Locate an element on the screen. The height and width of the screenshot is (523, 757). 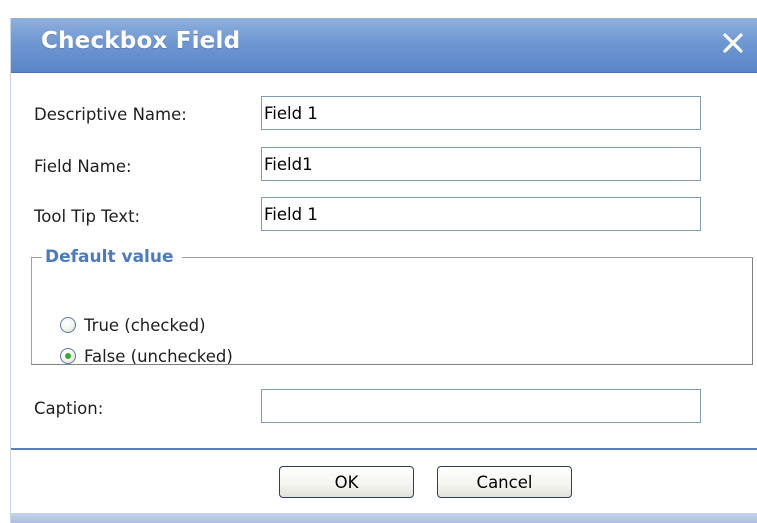
dialog-title: Checkbox Field is located at coordinates (141, 41).